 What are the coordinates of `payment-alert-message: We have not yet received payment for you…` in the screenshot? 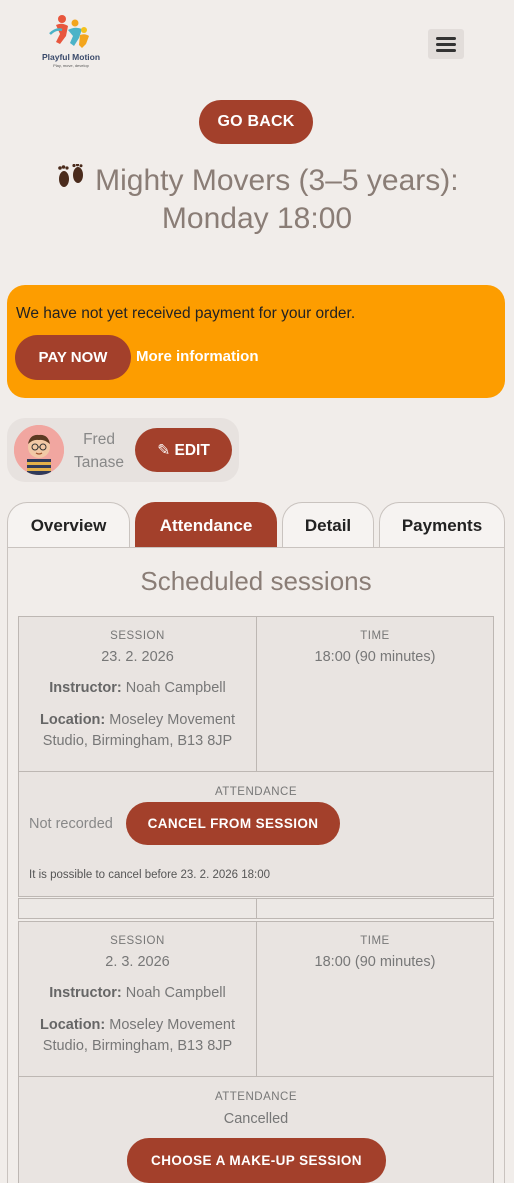 It's located at (186, 313).